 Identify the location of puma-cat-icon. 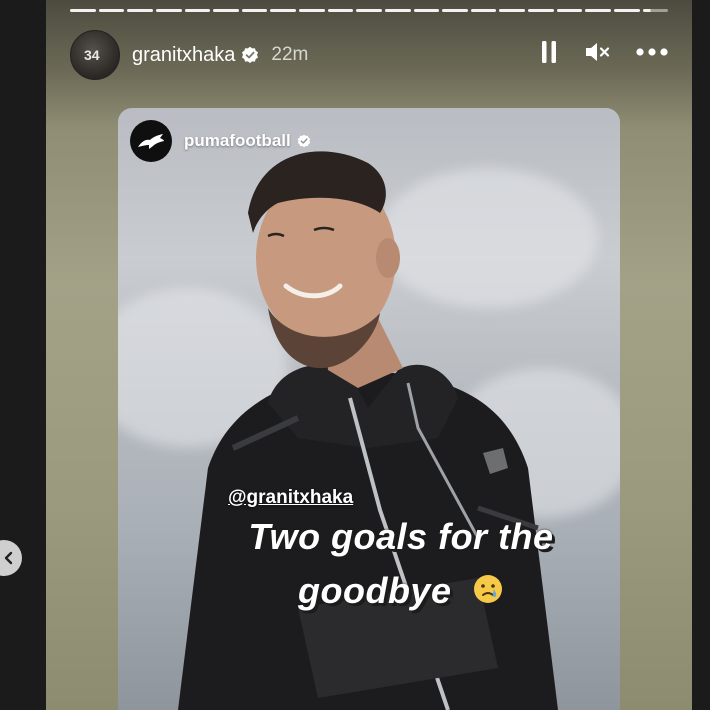
(151, 141).